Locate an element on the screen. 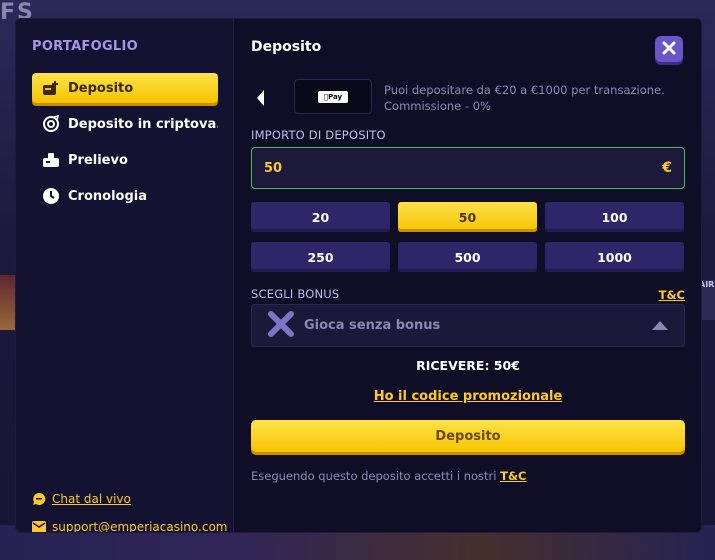 This screenshot has width=715, height=560. receive-amount: RICEVERE: 50€ is located at coordinates (468, 365).